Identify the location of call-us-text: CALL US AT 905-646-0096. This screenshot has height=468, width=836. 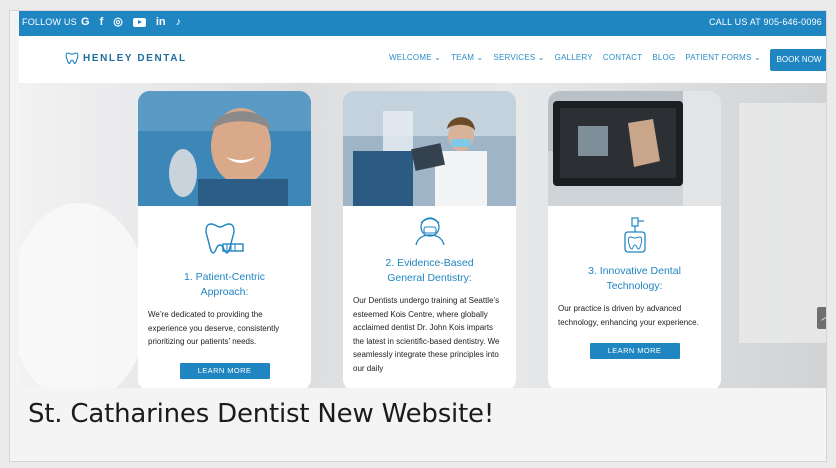
(765, 22).